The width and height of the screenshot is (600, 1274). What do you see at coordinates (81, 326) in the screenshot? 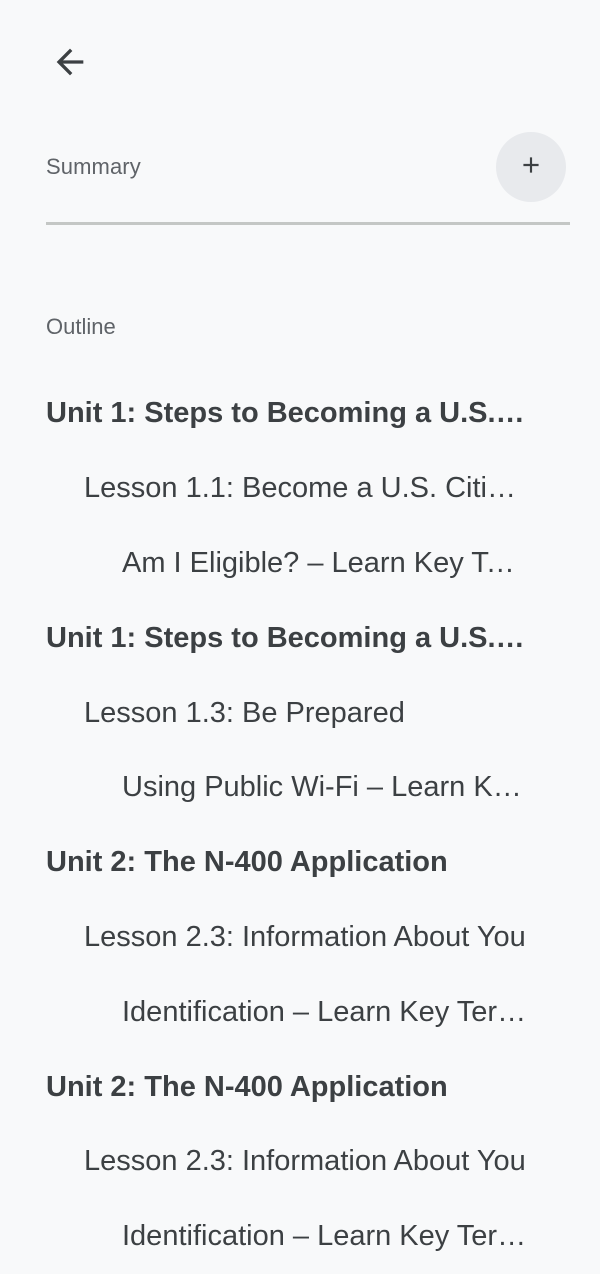
I see `outline-label: Outline` at bounding box center [81, 326].